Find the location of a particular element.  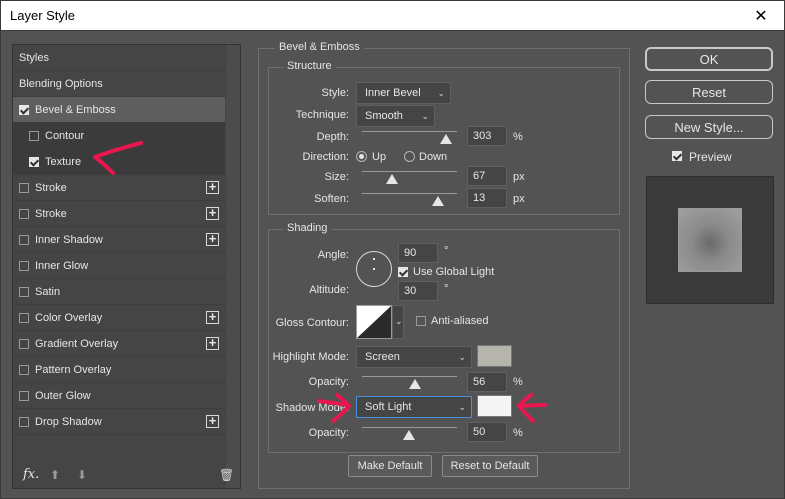

styles-list-scrollbar is located at coordinates (233, 266).